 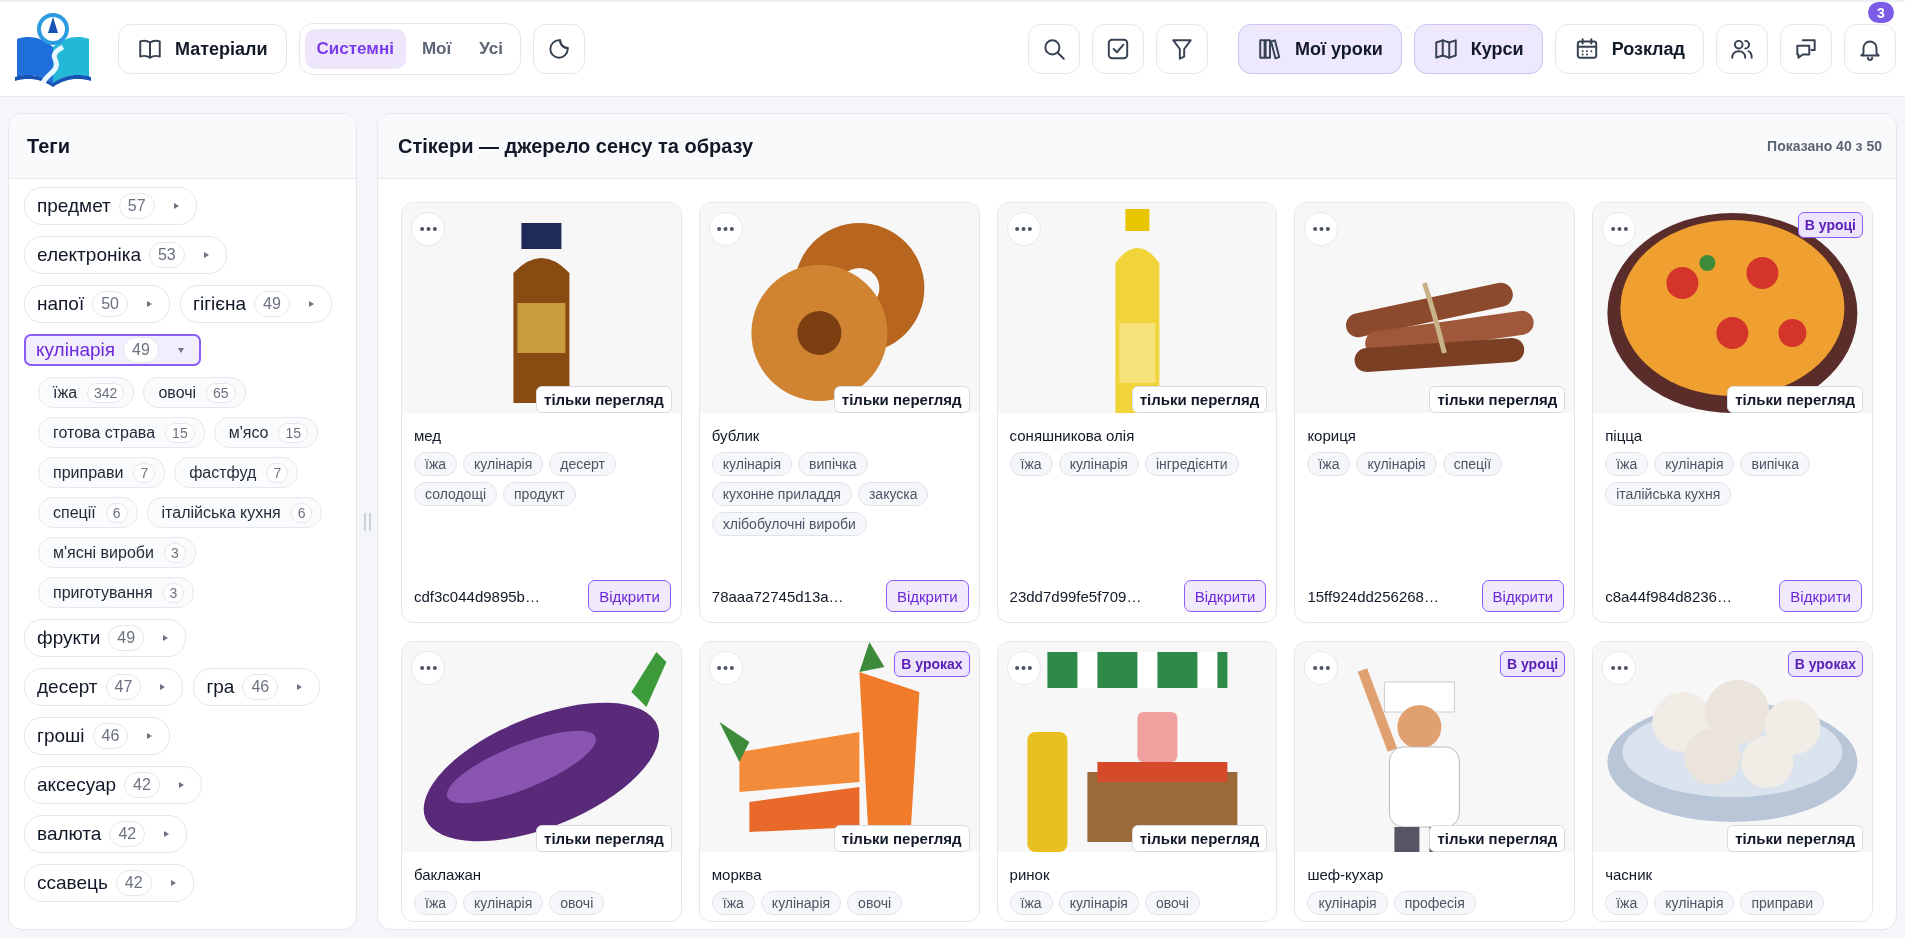 I want to click on subtag-chip: італійська кухня 6, so click(x=234, y=512).